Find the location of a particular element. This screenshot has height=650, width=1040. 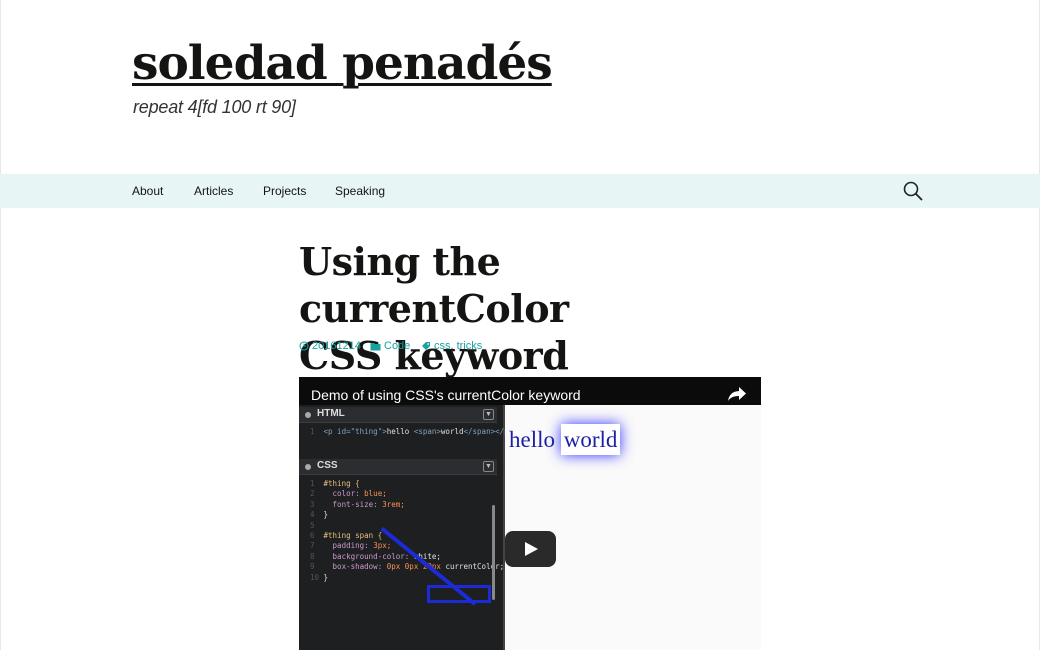

css-panel-label: CSS is located at coordinates (327, 465).